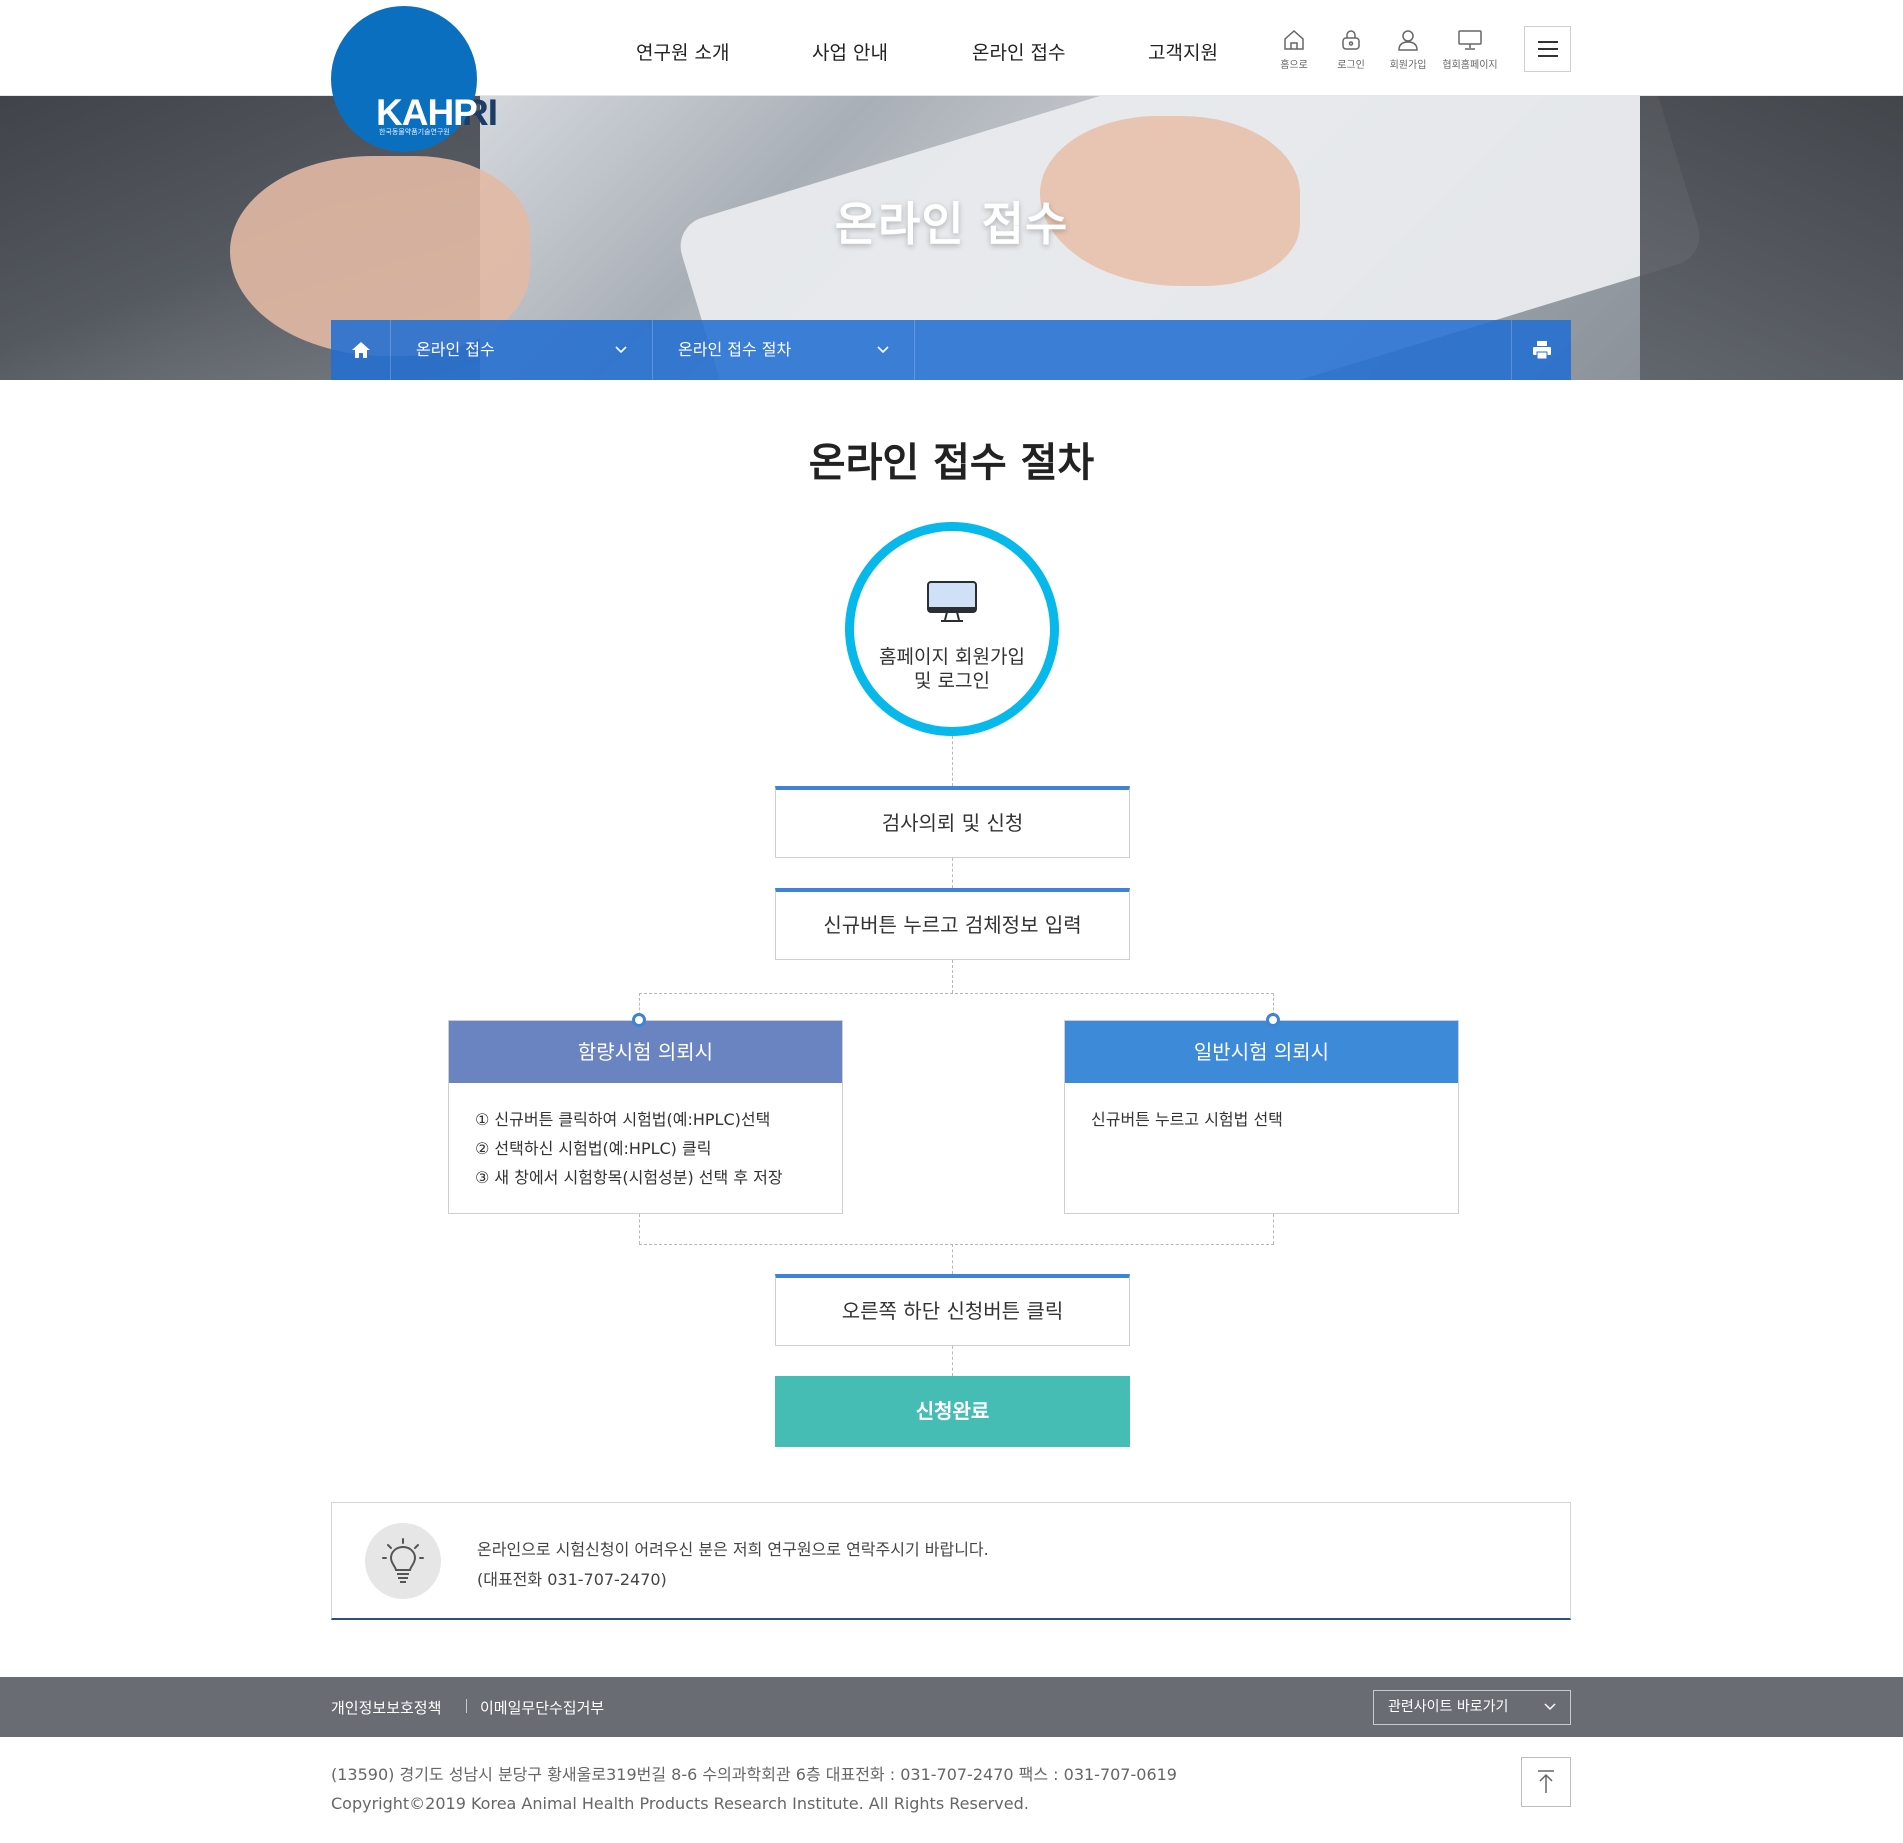 The height and width of the screenshot is (1843, 1903). I want to click on flow-branch-general: 일반시험 의뢰시 신규버튼 누르고 시험법 선택, so click(1261, 1117).